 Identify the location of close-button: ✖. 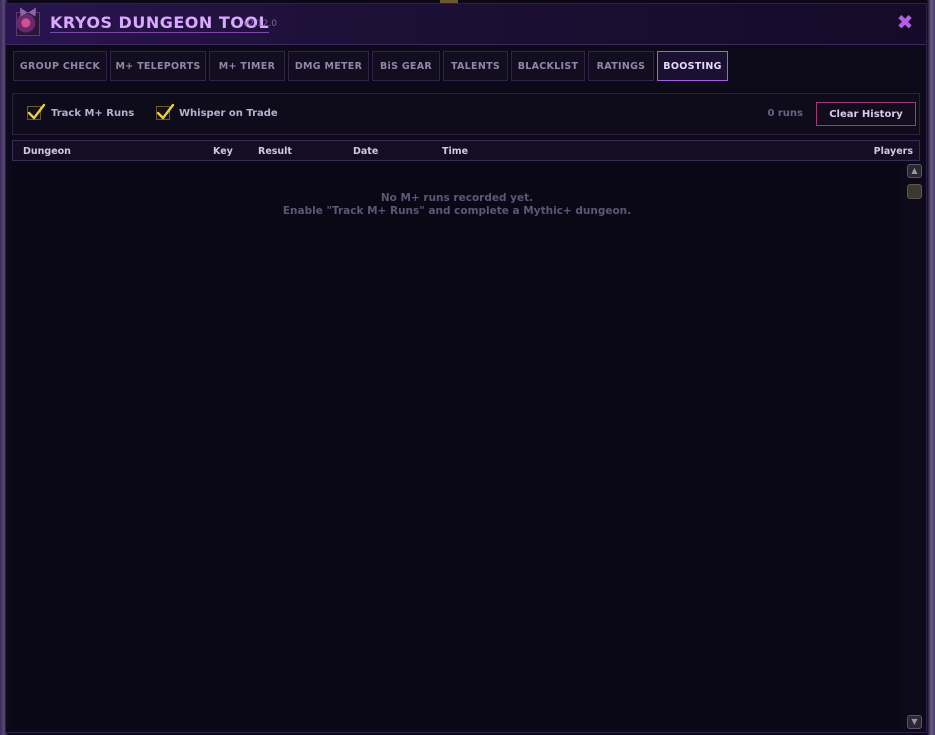
(905, 22).